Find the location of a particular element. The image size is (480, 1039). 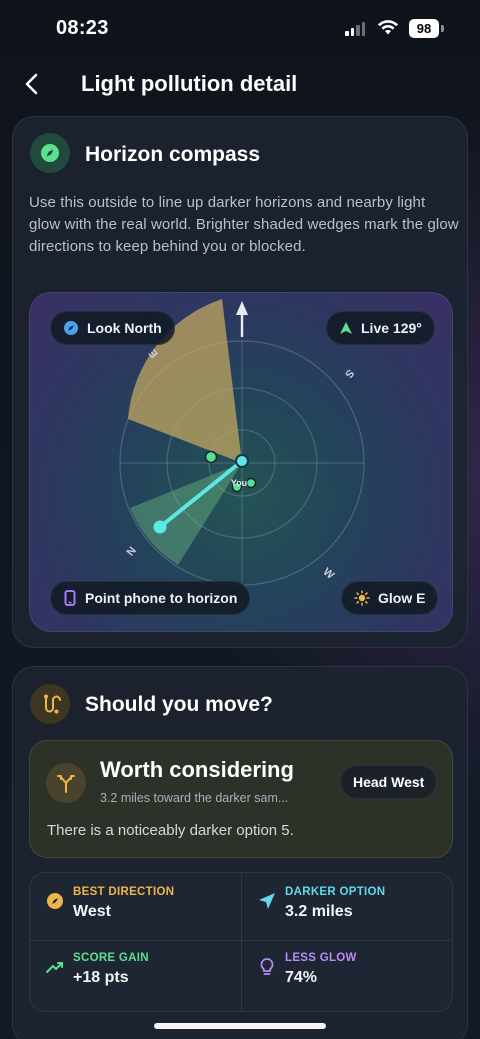

compass-letter-south: S is located at coordinates (349, 373).